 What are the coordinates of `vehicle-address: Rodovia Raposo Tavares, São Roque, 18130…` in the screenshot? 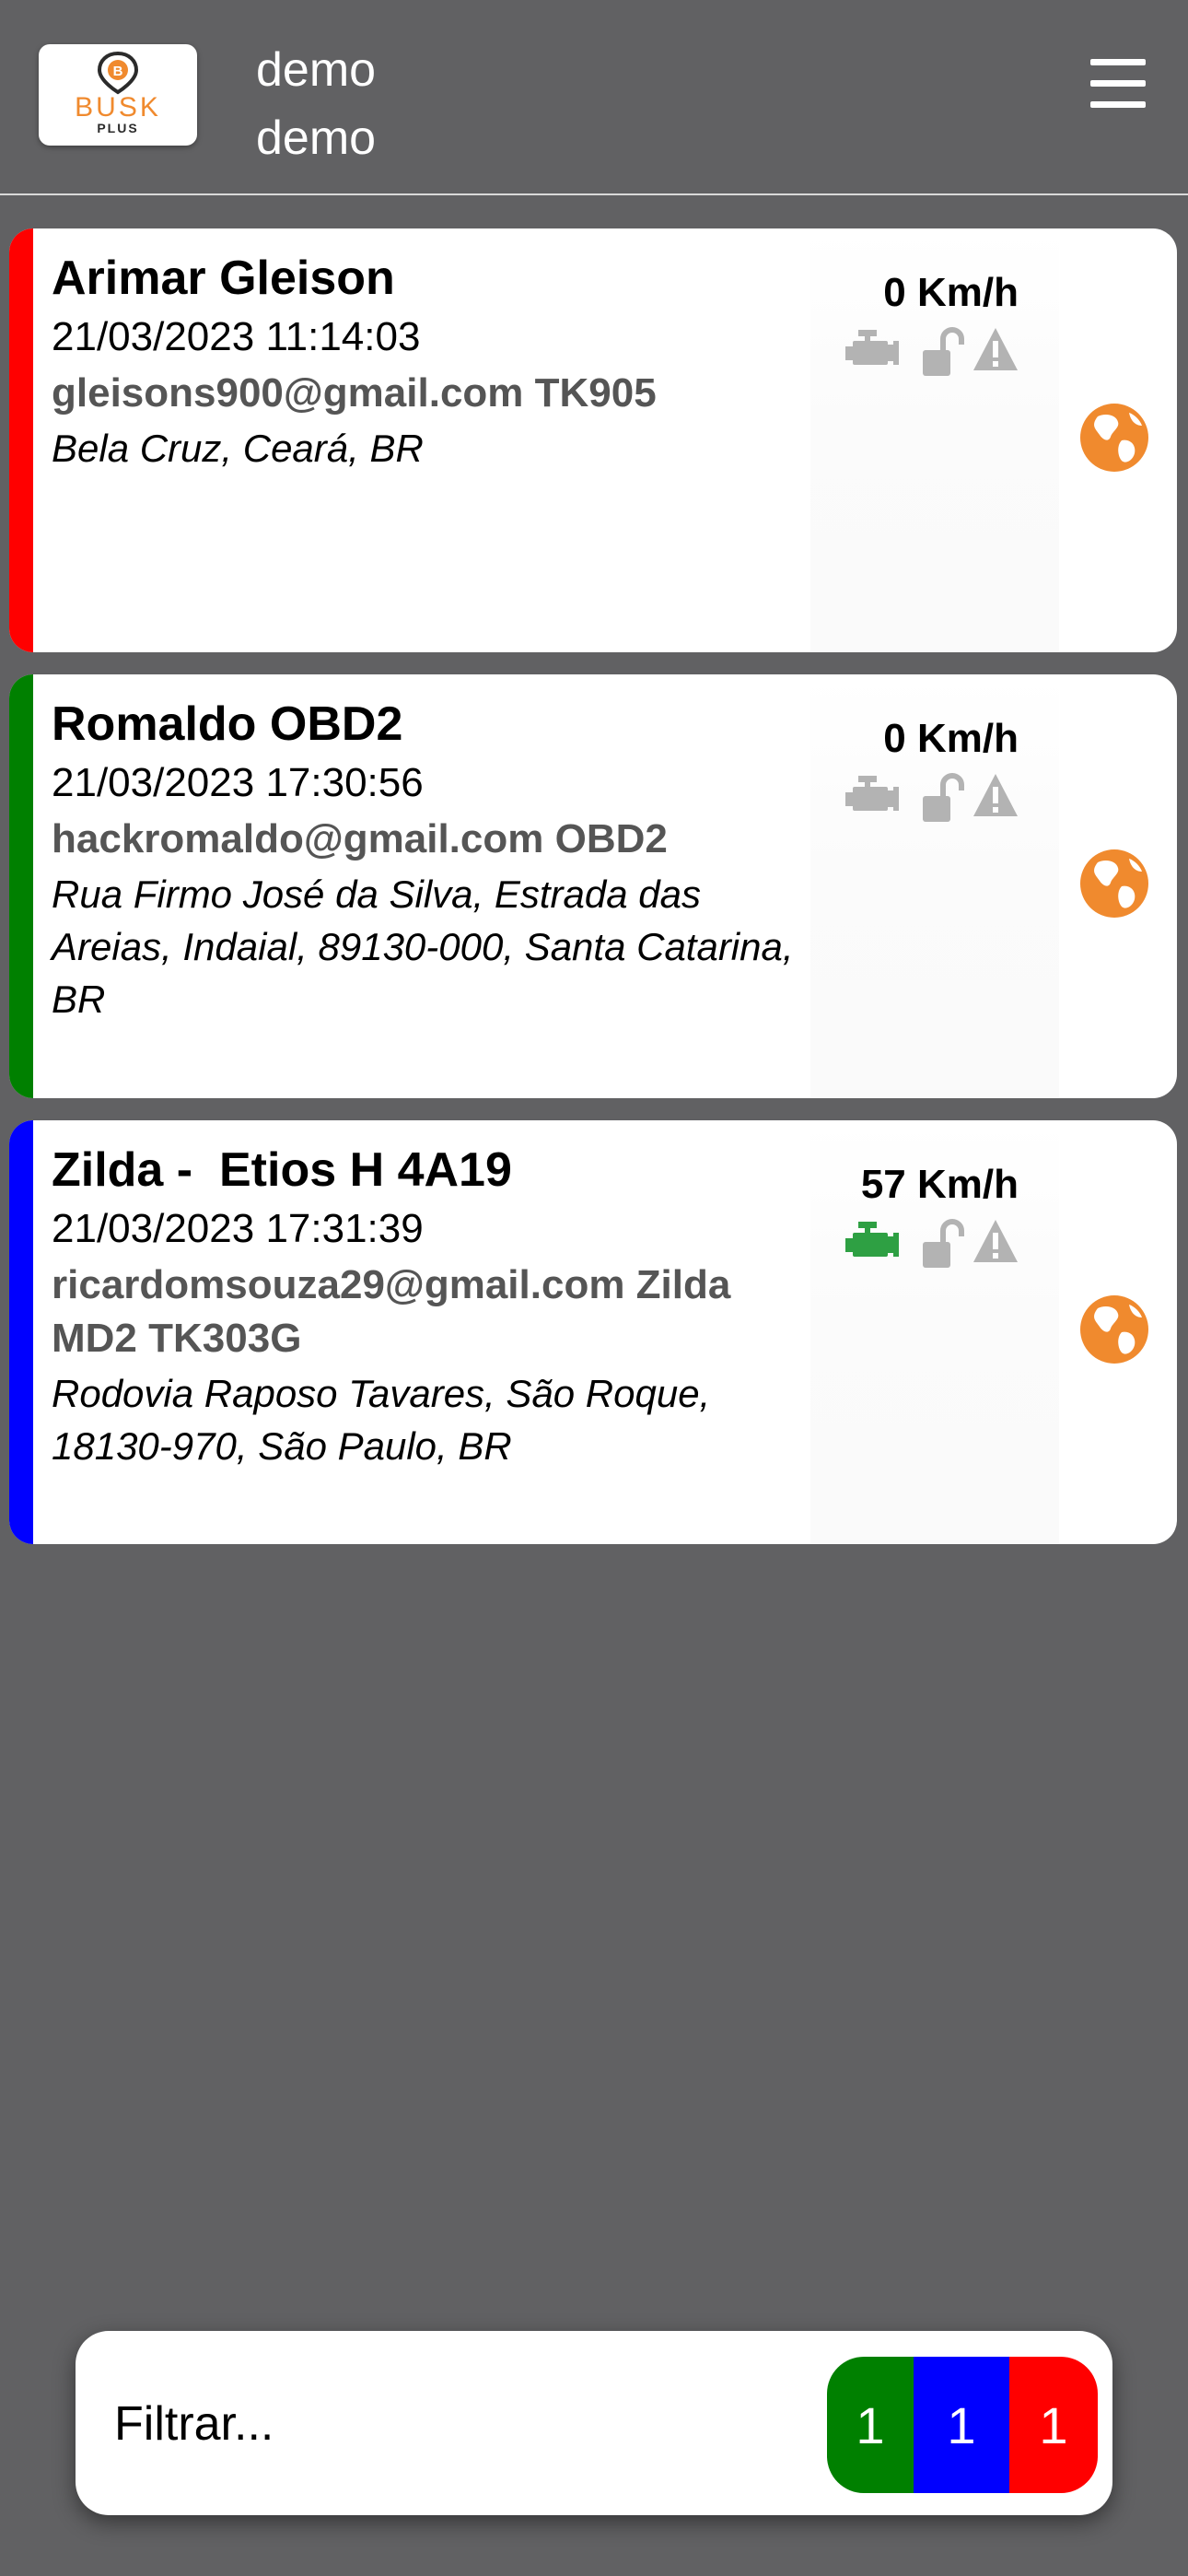 It's located at (381, 1420).